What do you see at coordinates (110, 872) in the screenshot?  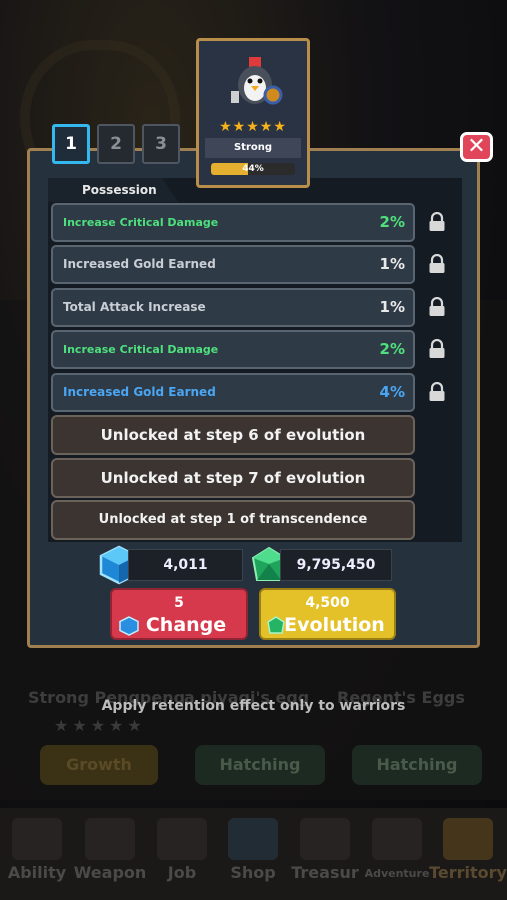 I see `nav-label: Weapon` at bounding box center [110, 872].